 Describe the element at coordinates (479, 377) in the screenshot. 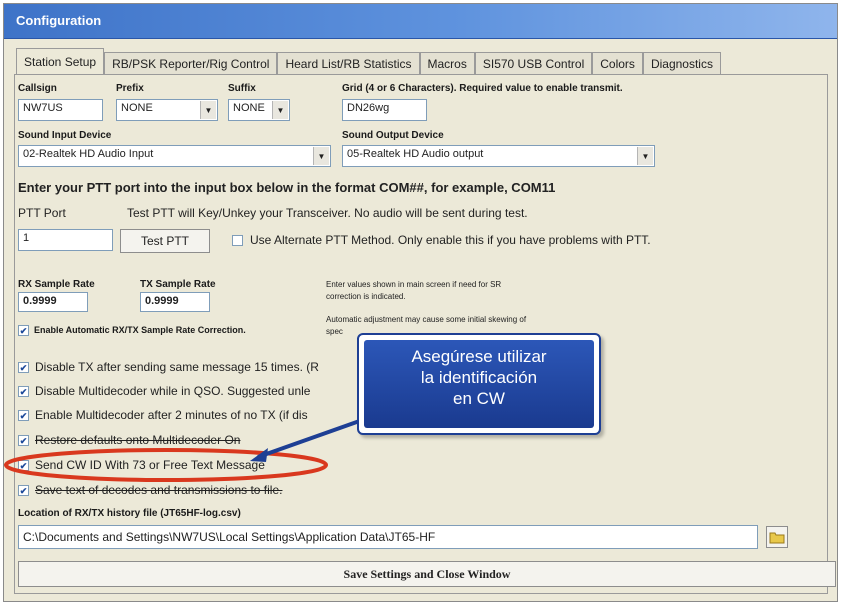

I see `callout-line-2: la identificación` at that location.